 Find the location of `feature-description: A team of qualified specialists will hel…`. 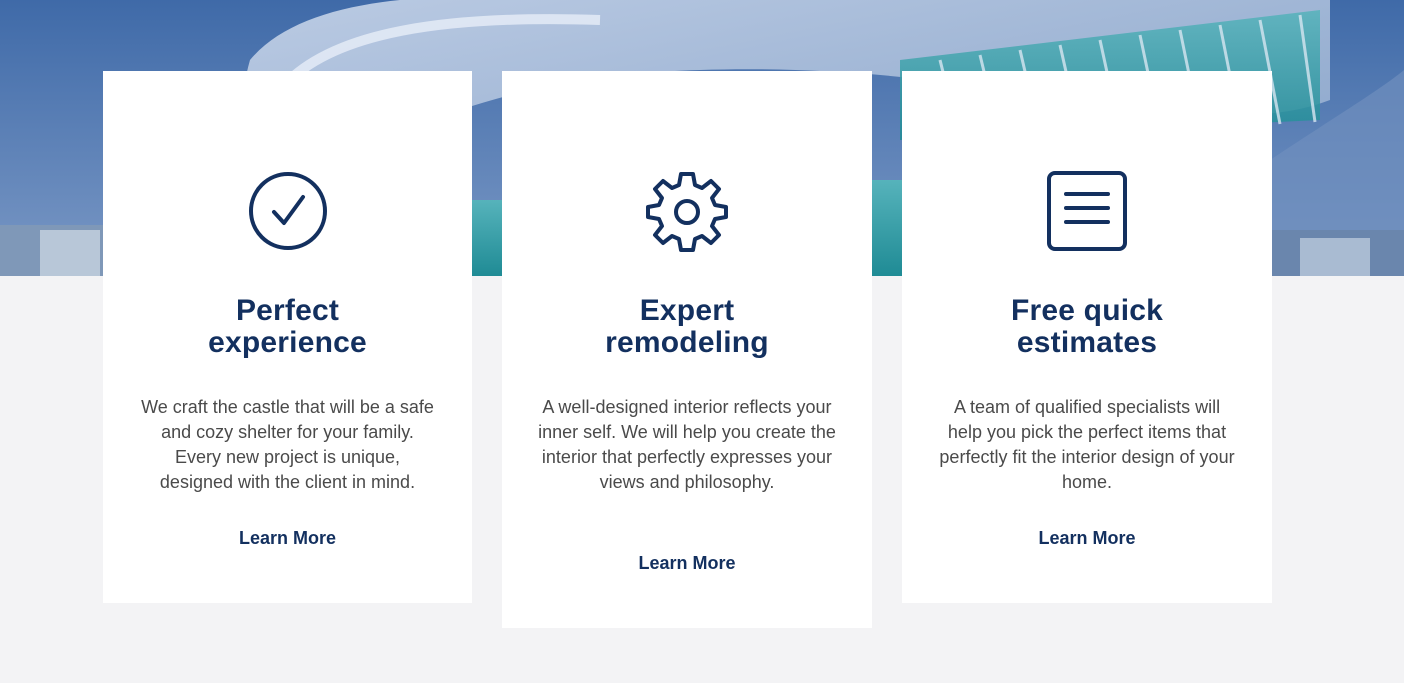

feature-description: A team of qualified specialists will hel… is located at coordinates (1087, 444).